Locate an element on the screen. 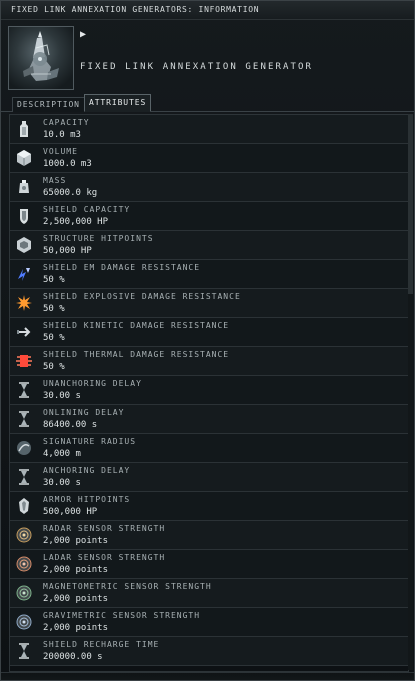 The height and width of the screenshot is (681, 415). signature-radius-icon is located at coordinates (24, 448).